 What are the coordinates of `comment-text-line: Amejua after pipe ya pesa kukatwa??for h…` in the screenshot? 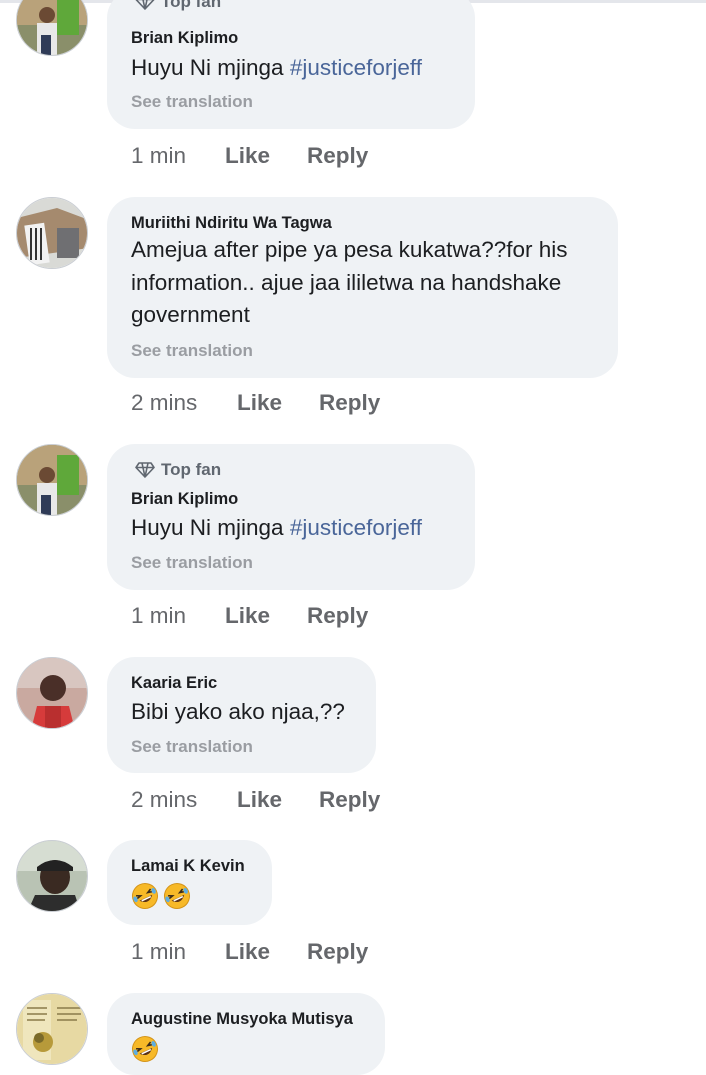 It's located at (349, 249).